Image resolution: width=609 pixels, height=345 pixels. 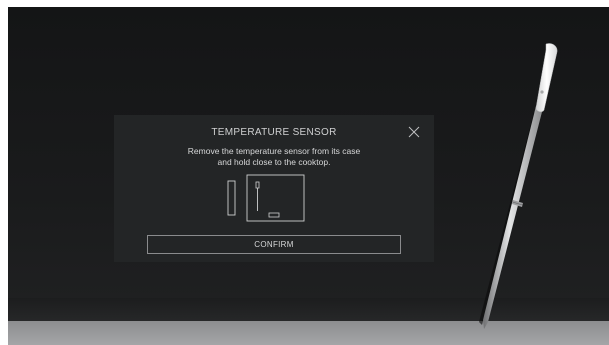 I want to click on close-button, so click(x=414, y=132).